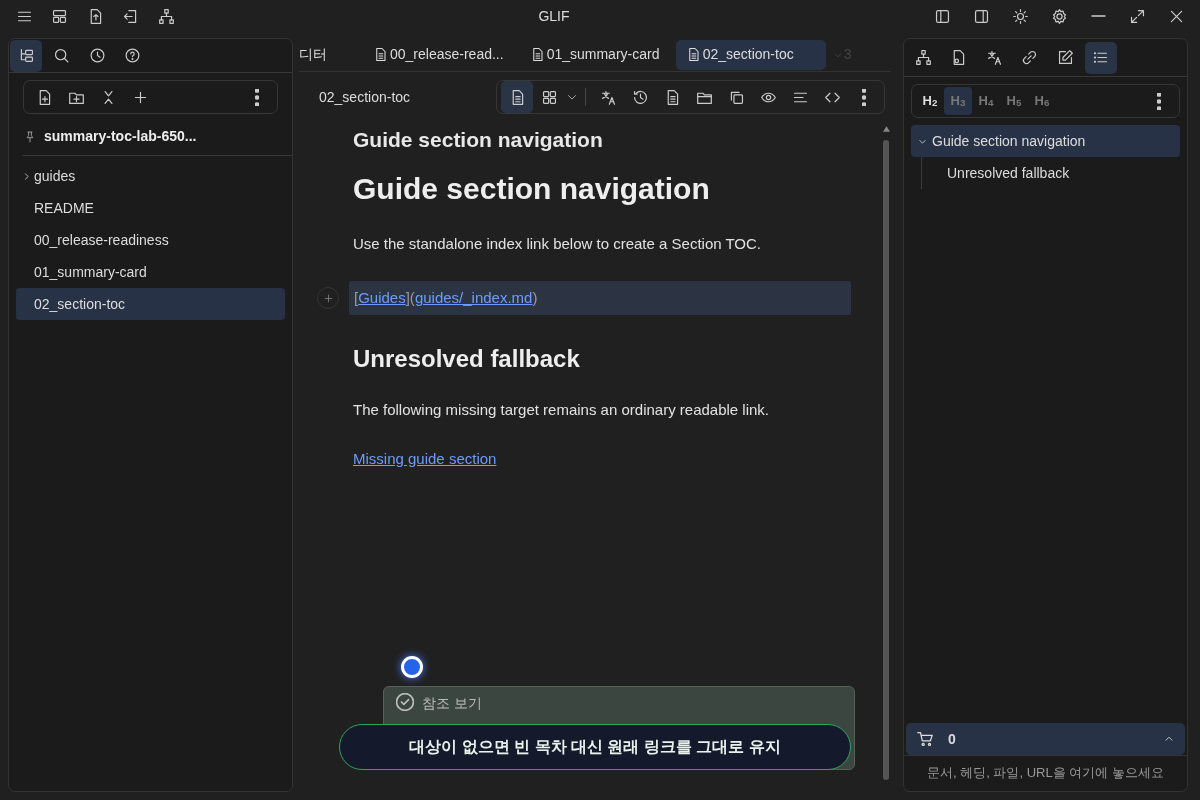 The height and width of the screenshot is (800, 1200). What do you see at coordinates (380, 54) in the screenshot?
I see `document-icon` at bounding box center [380, 54].